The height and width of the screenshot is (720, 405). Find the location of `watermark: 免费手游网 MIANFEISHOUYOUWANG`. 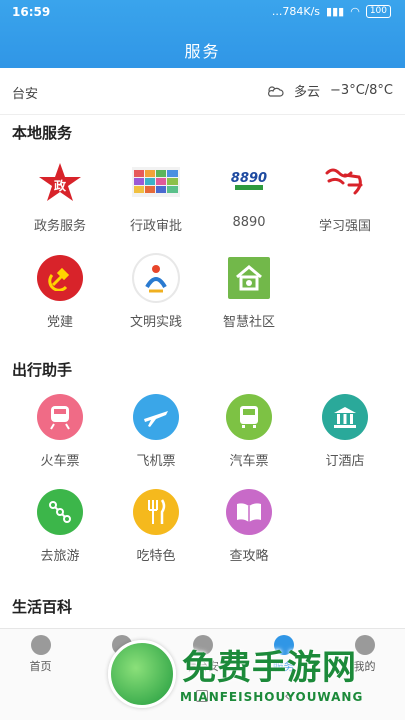

watermark: 免费手游网 MIANFEISHOUYOUWANG is located at coordinates (252, 675).